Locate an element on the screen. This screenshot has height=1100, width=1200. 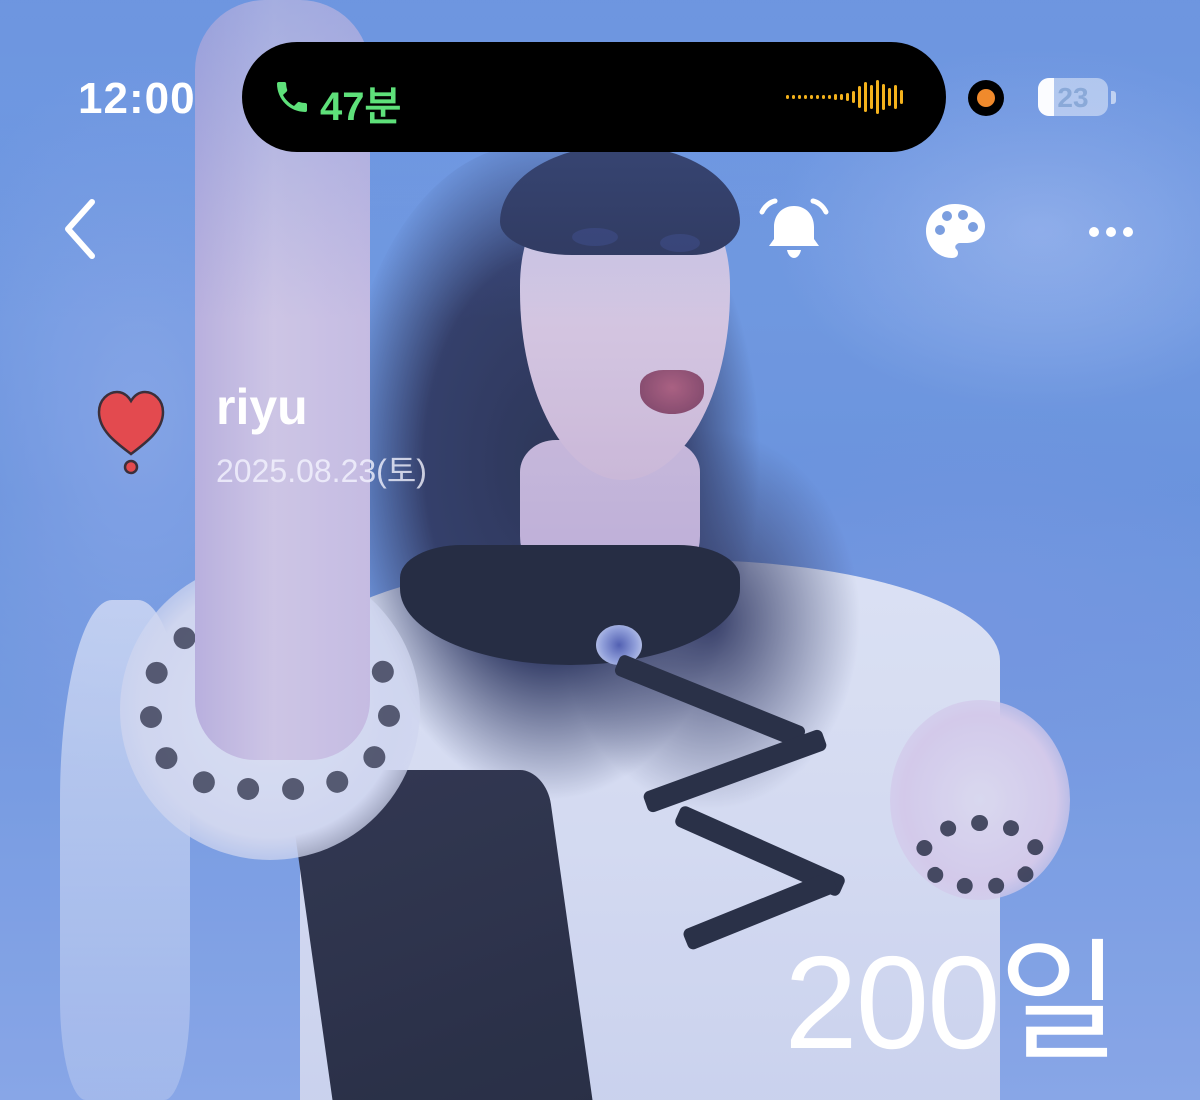
more-button is located at coordinates (1115, 232).